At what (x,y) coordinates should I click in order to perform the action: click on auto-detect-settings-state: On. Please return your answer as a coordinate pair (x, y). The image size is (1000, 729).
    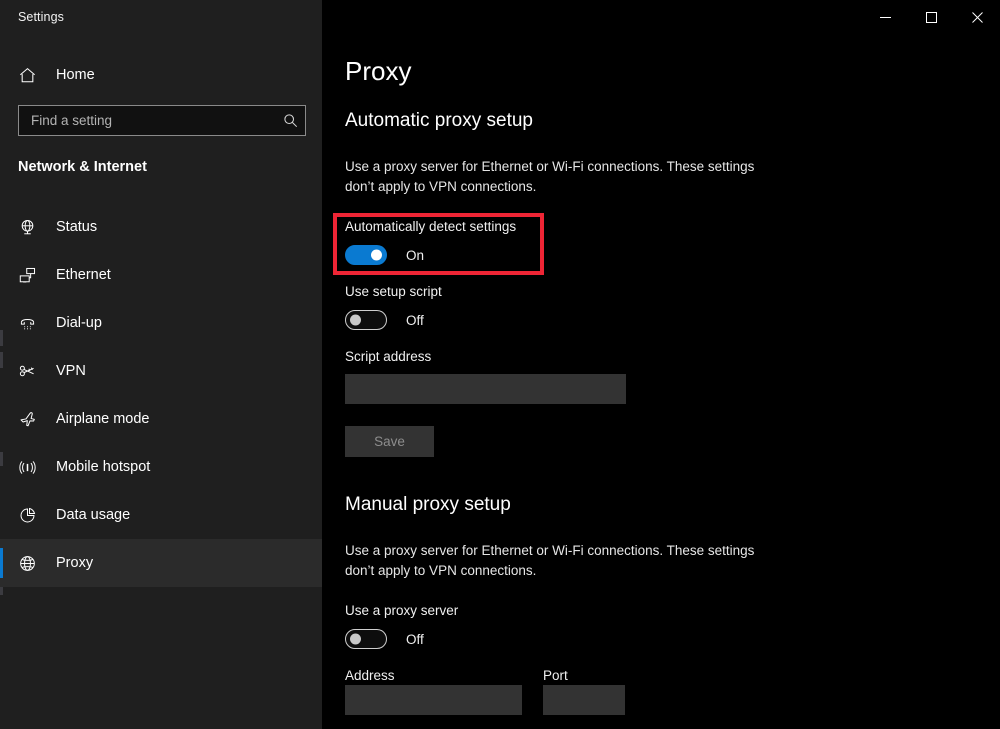
    Looking at the image, I should click on (415, 255).